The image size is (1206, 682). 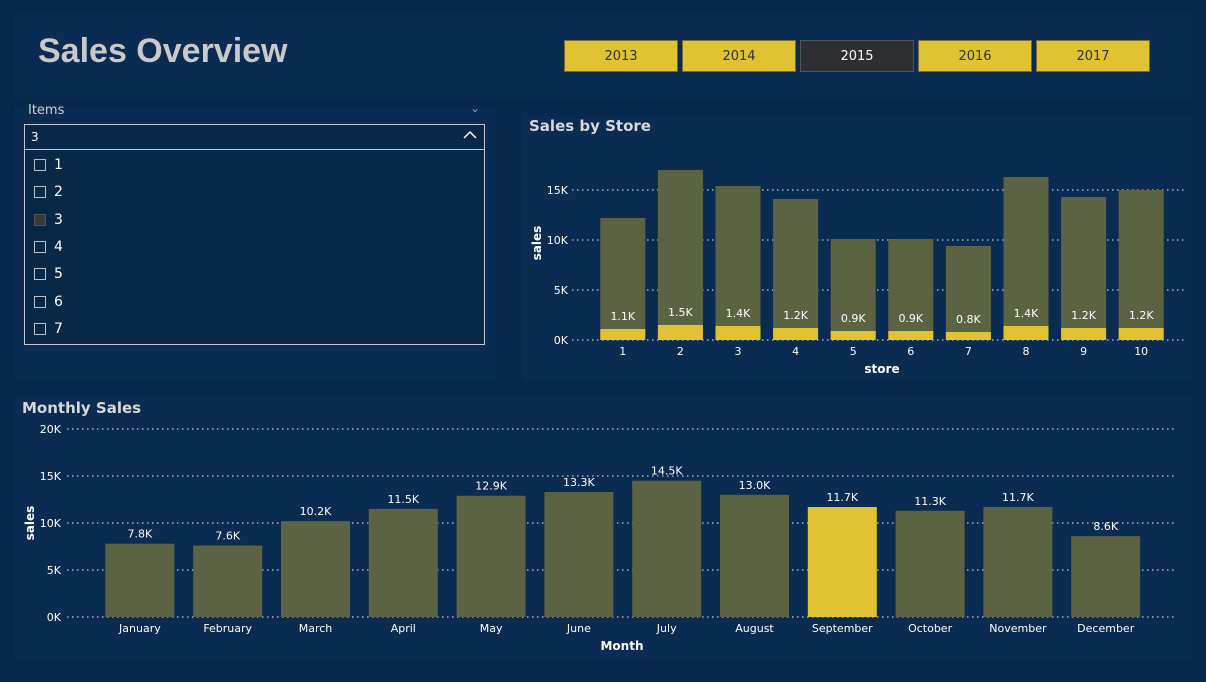 I want to click on data-label: 11.5K, so click(x=403, y=499).